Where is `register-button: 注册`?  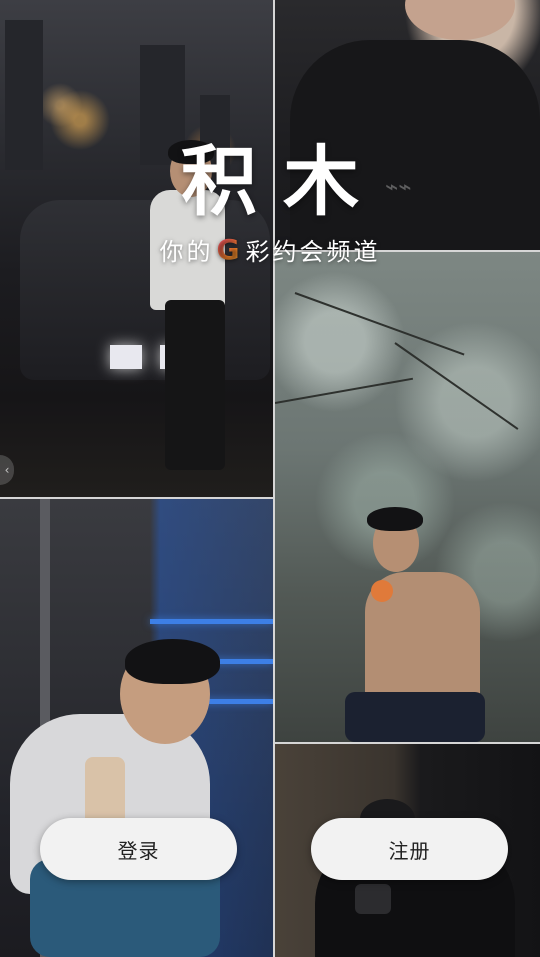
register-button: 注册 is located at coordinates (409, 849).